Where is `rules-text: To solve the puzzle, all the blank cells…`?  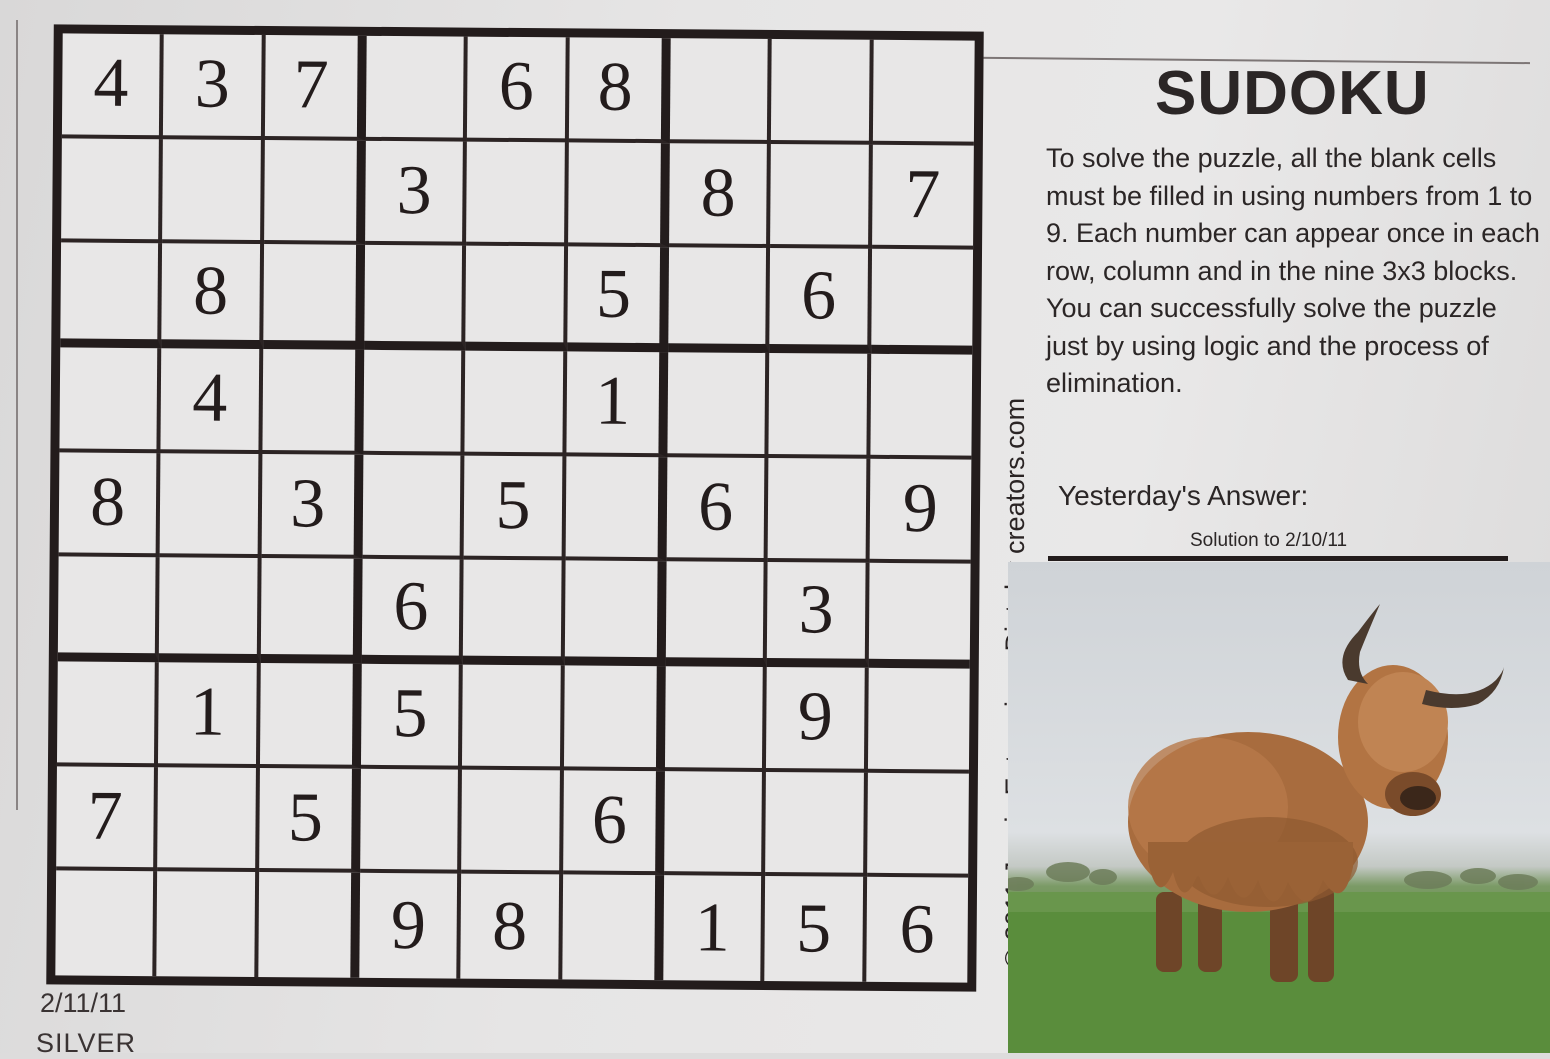 rules-text: To solve the puzzle, all the blank cells… is located at coordinates (1293, 270).